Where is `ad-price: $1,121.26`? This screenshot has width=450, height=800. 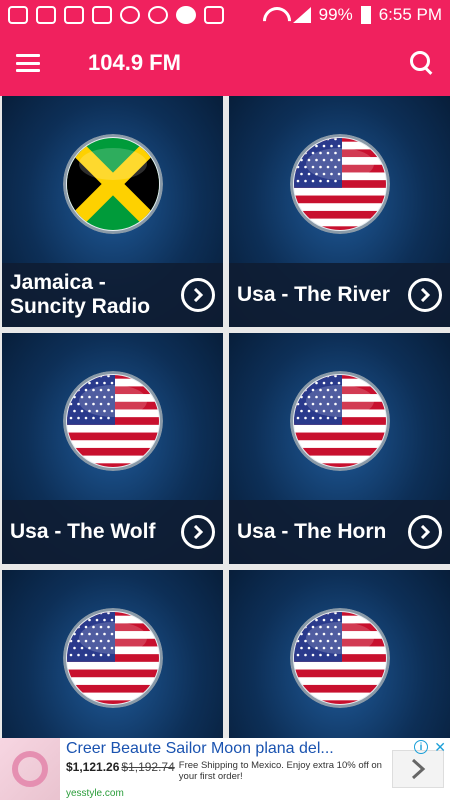 ad-price: $1,121.26 is located at coordinates (93, 767).